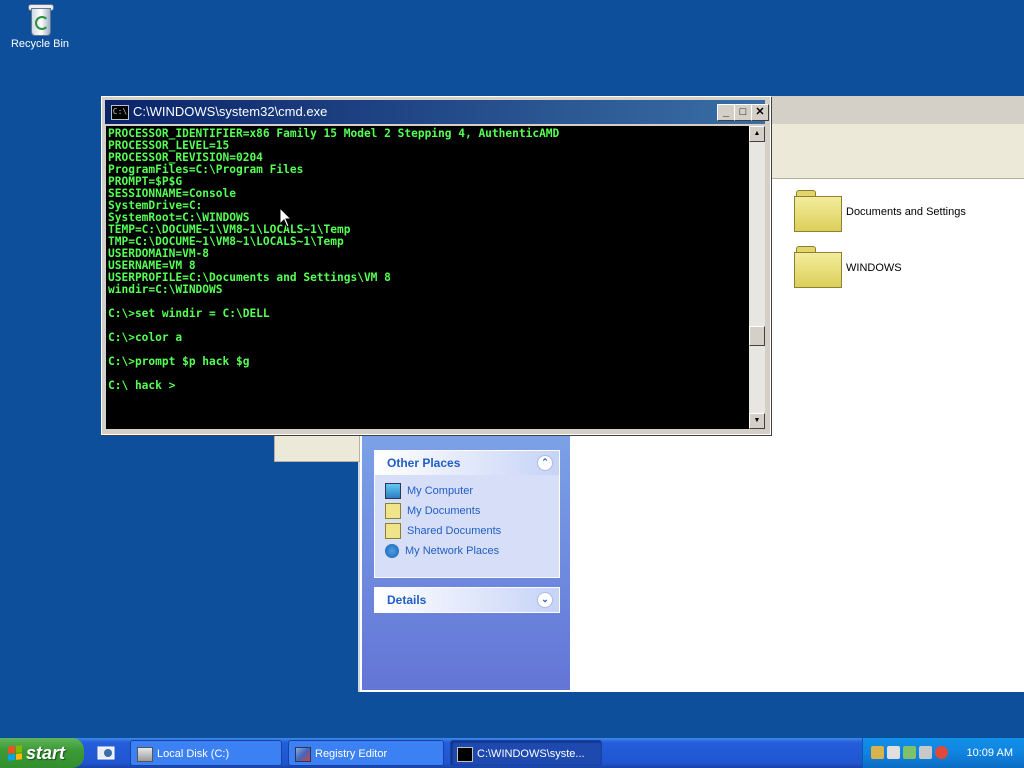  What do you see at coordinates (757, 421) in the screenshot?
I see `scroll-down-button: ▼` at bounding box center [757, 421].